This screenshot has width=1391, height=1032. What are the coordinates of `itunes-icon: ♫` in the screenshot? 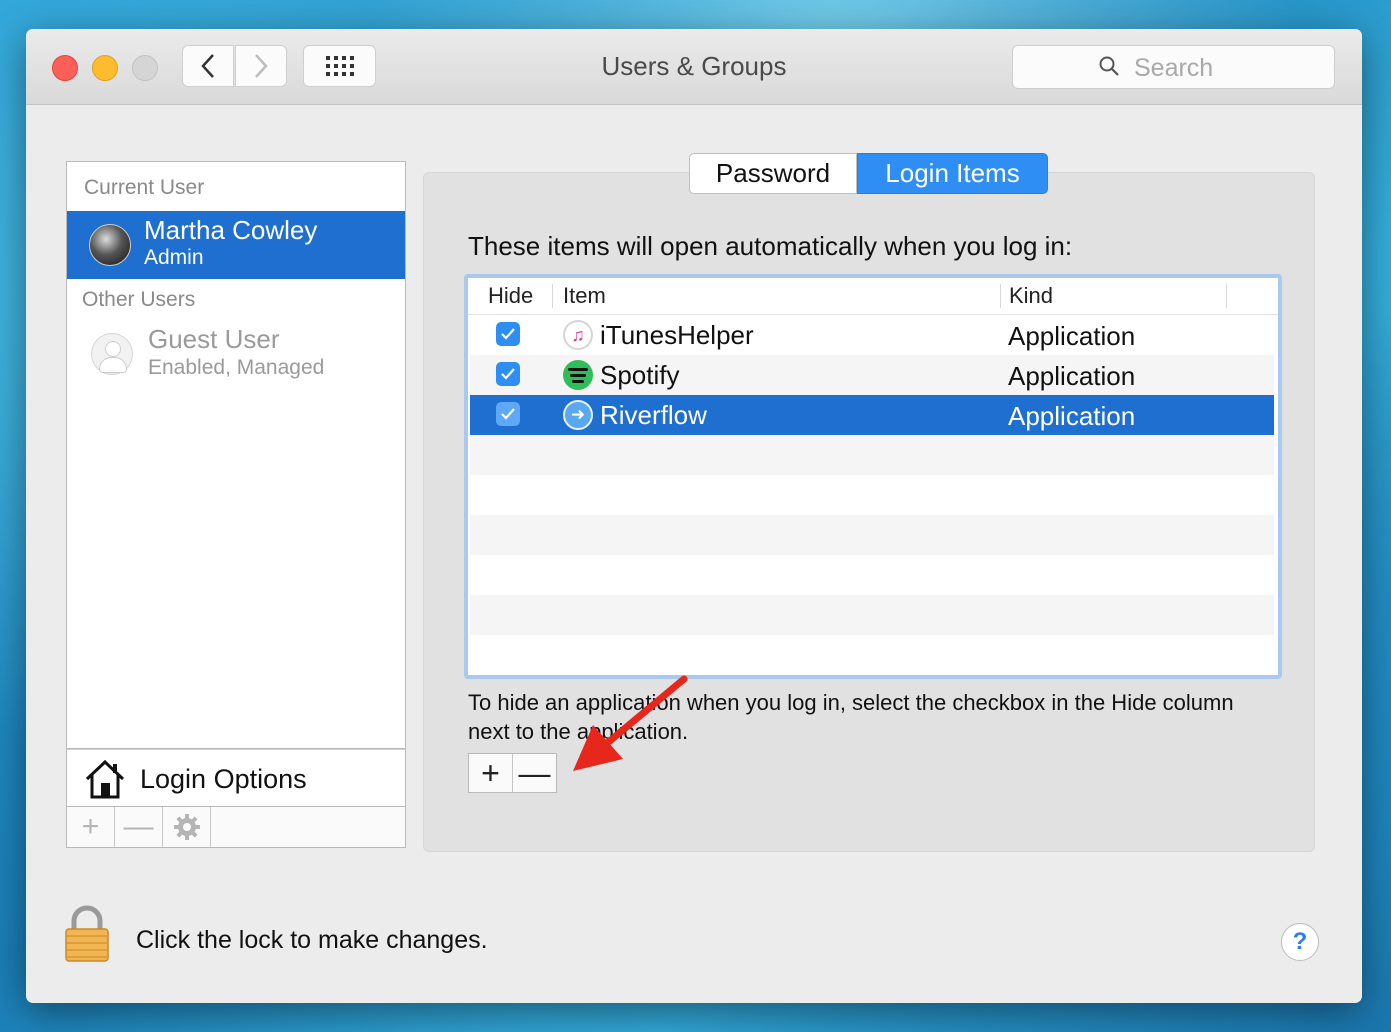 It's located at (578, 335).